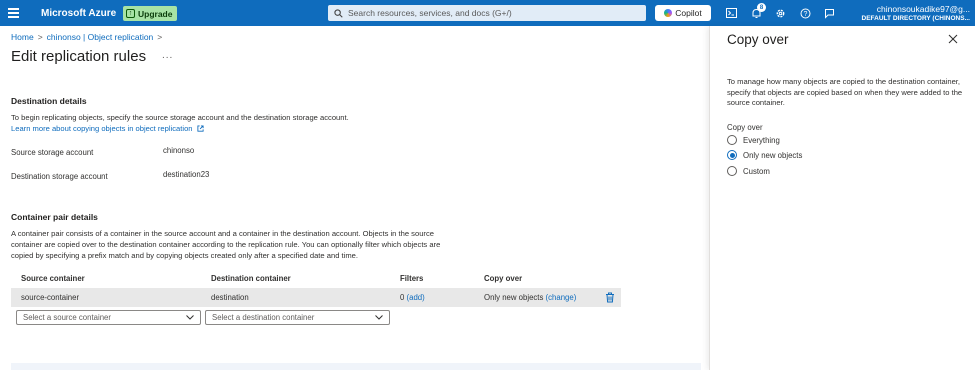  I want to click on page-title: Edit replication rules, so click(79, 56).